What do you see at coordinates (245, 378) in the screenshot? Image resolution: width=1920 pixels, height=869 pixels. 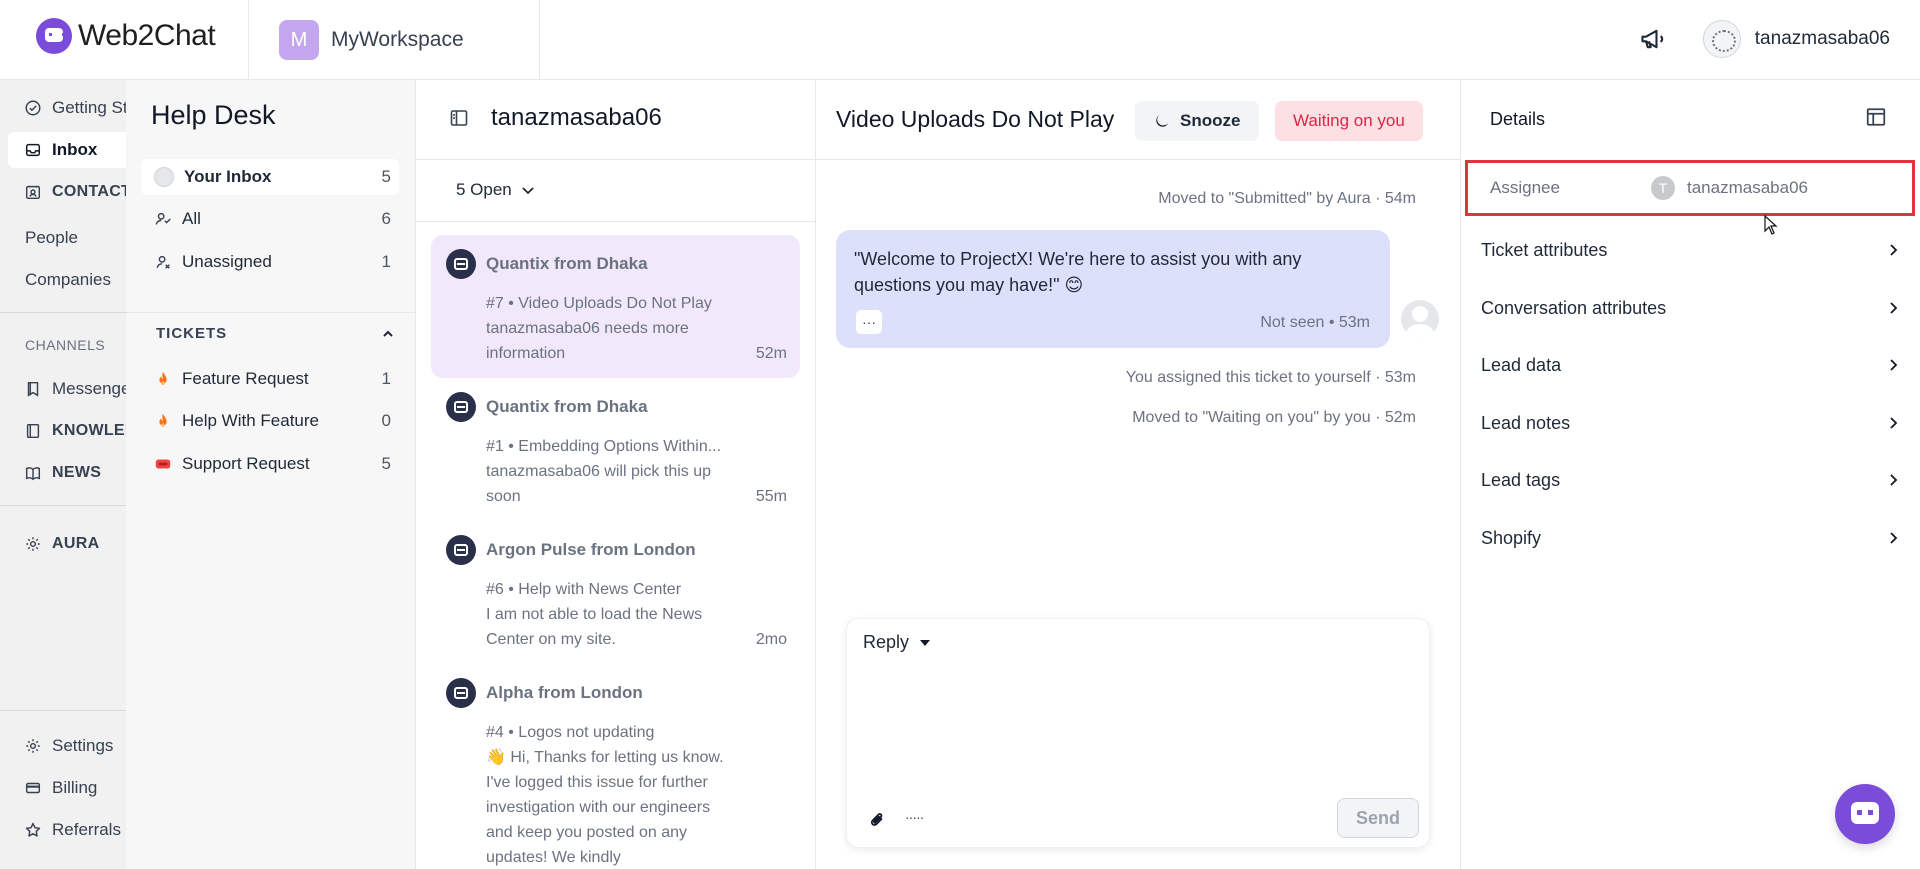 I see `ticket-type-label: Feature Request` at bounding box center [245, 378].